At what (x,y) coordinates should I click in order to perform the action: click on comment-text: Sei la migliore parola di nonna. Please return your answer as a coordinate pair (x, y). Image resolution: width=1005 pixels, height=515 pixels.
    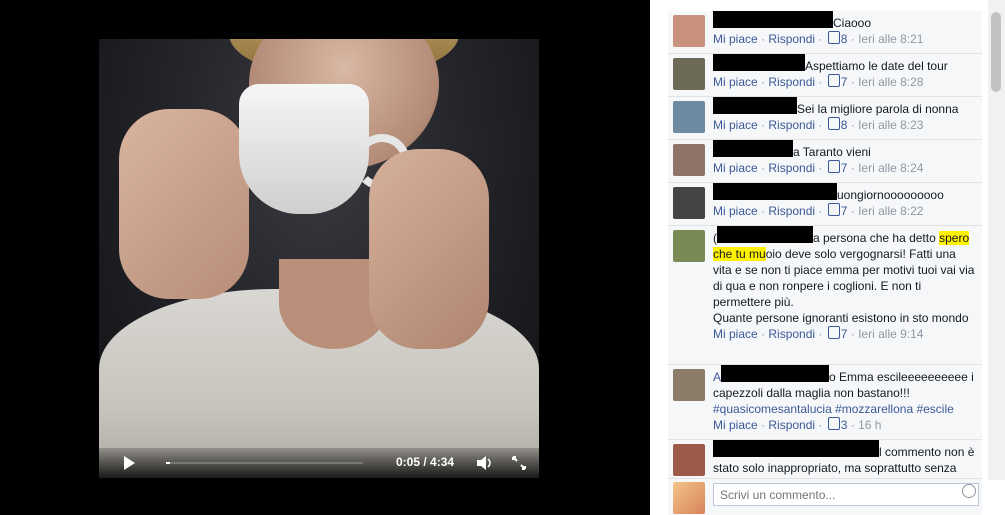
    Looking at the image, I should click on (878, 109).